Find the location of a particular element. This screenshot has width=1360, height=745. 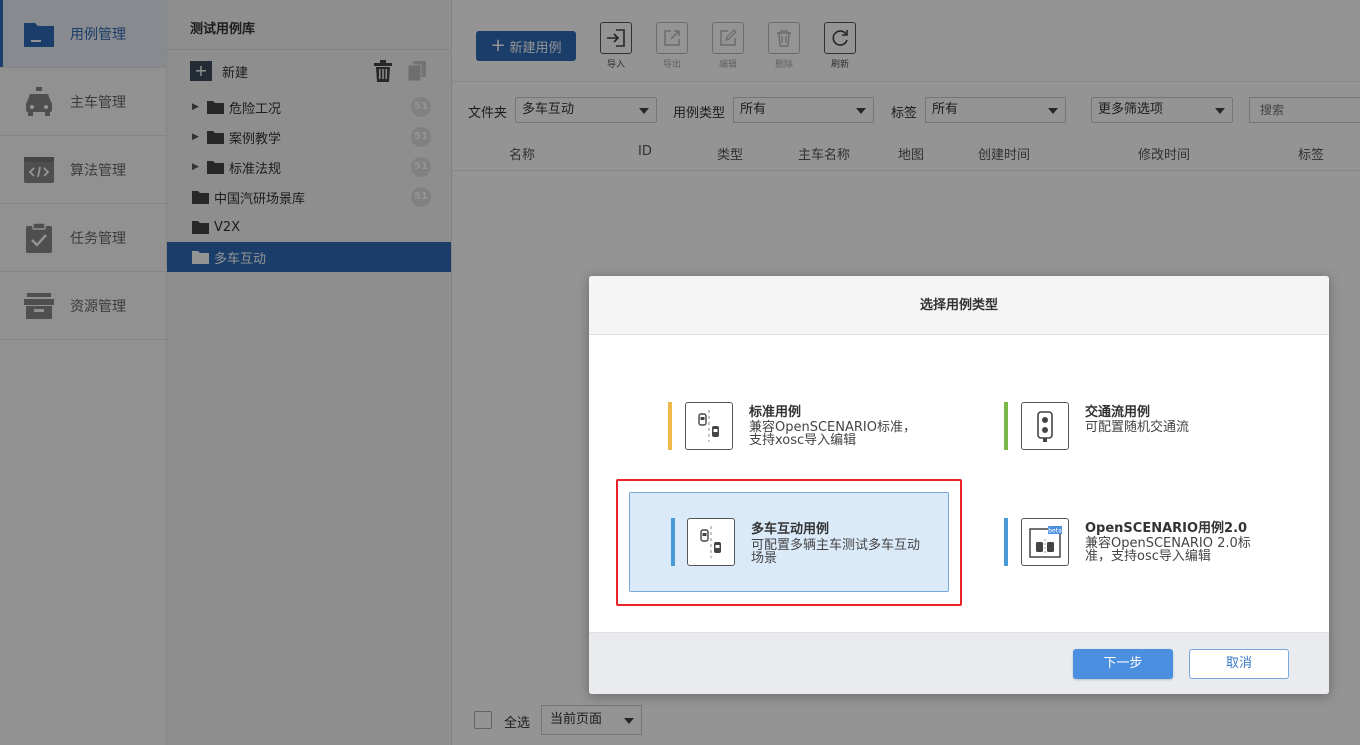

option-standard-case: 标准用例 兼容OpenSCENARIO标准，支持xosc导入编辑 is located at coordinates (808, 438).